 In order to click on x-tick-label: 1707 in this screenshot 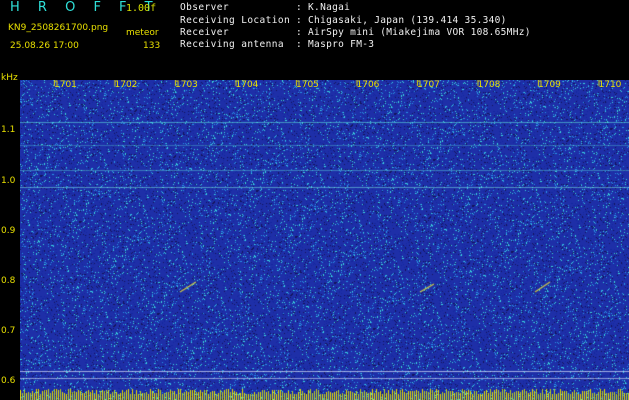, I will do `click(428, 85)`.